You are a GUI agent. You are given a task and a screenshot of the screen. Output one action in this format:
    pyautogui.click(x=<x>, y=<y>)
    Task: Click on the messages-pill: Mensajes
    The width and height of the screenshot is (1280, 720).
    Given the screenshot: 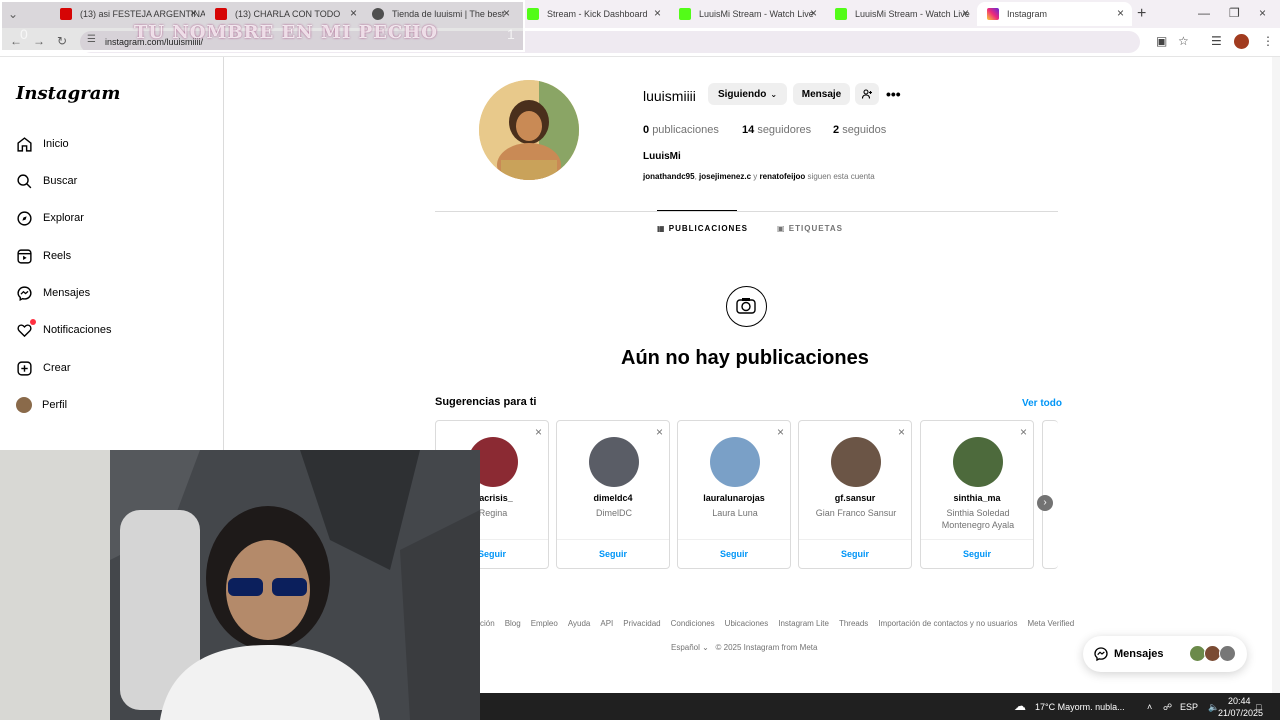 What is the action you would take?
    pyautogui.click(x=1165, y=654)
    